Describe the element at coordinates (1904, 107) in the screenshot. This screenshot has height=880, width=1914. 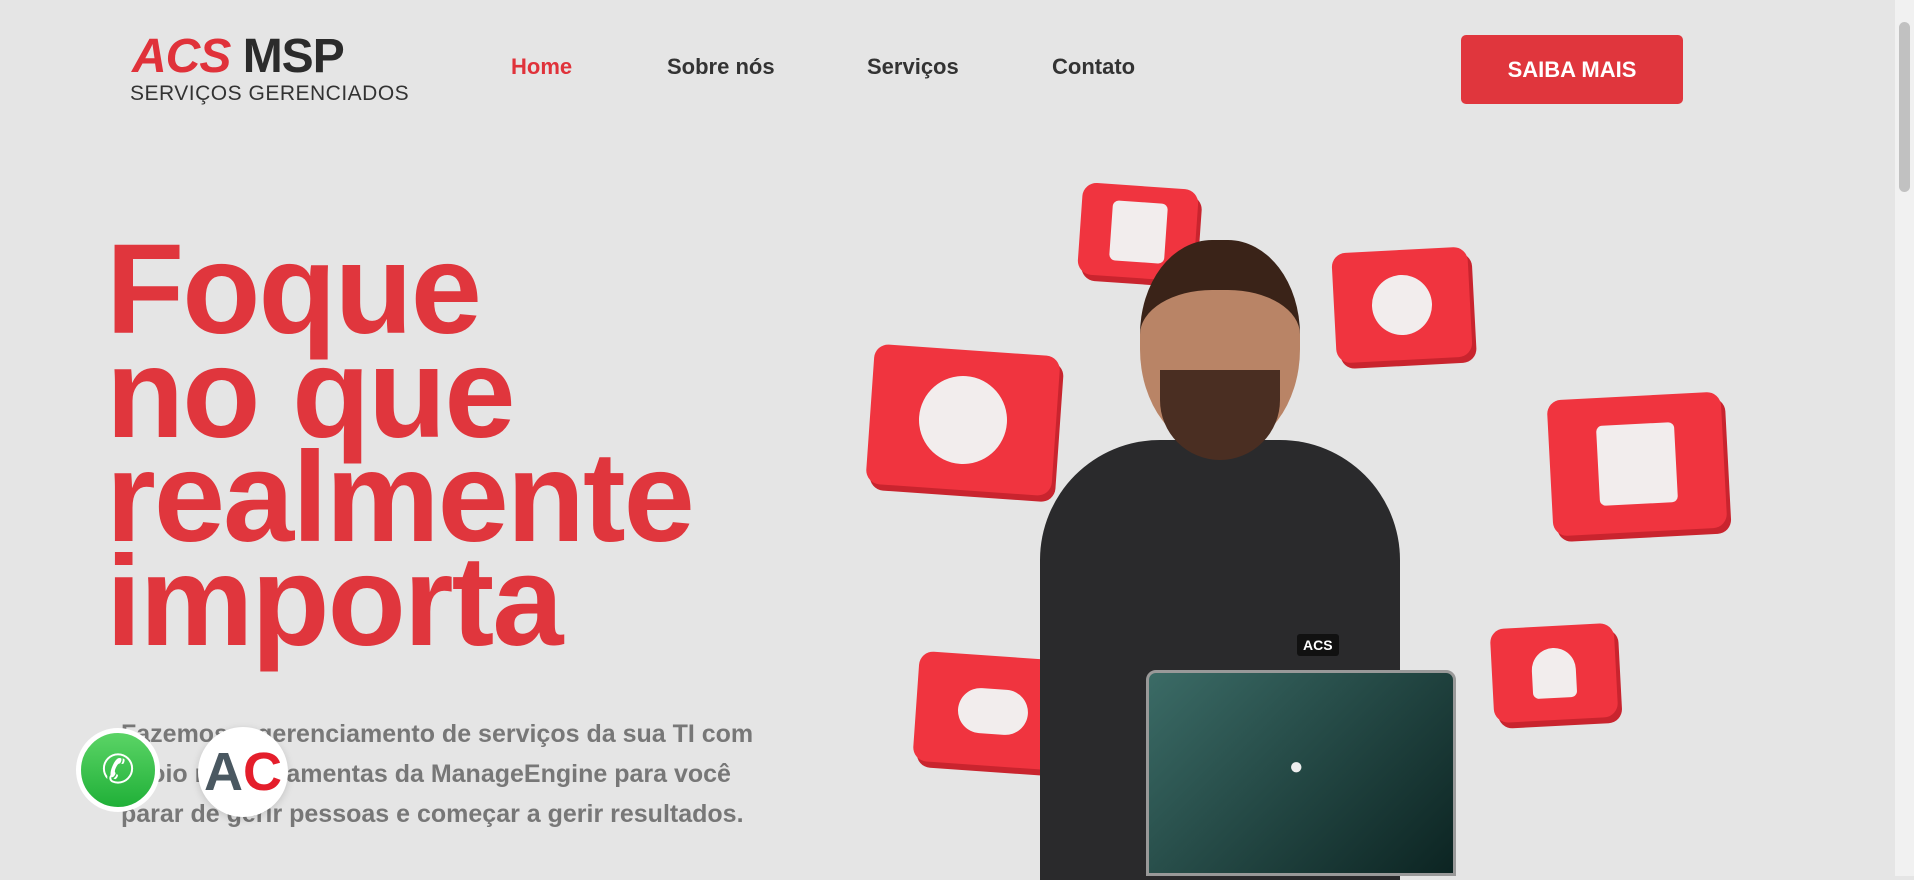
I see `scrollbar-thumb` at that location.